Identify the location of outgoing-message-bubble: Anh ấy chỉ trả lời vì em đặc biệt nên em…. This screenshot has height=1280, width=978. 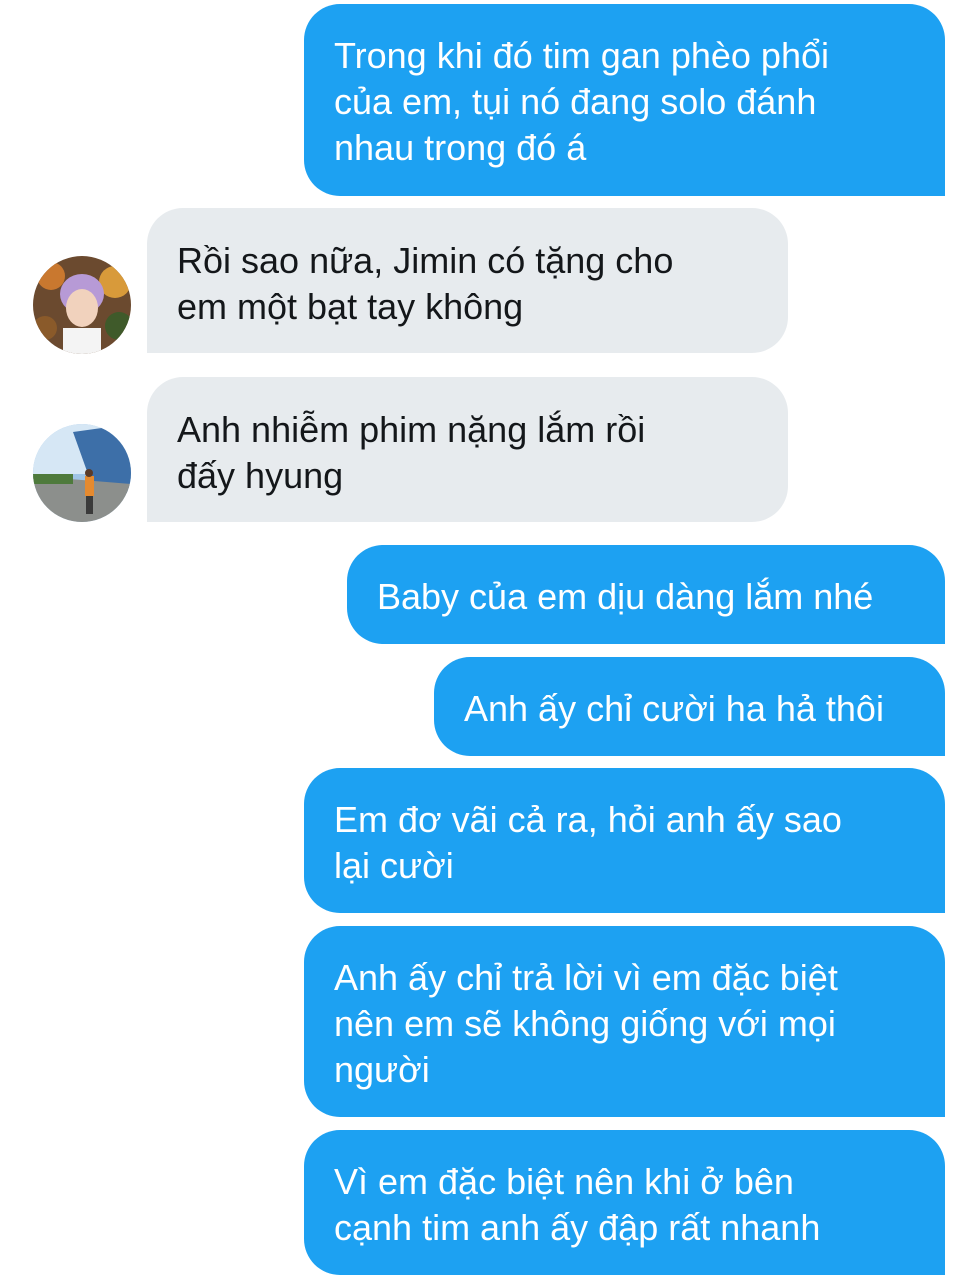
(624, 1021).